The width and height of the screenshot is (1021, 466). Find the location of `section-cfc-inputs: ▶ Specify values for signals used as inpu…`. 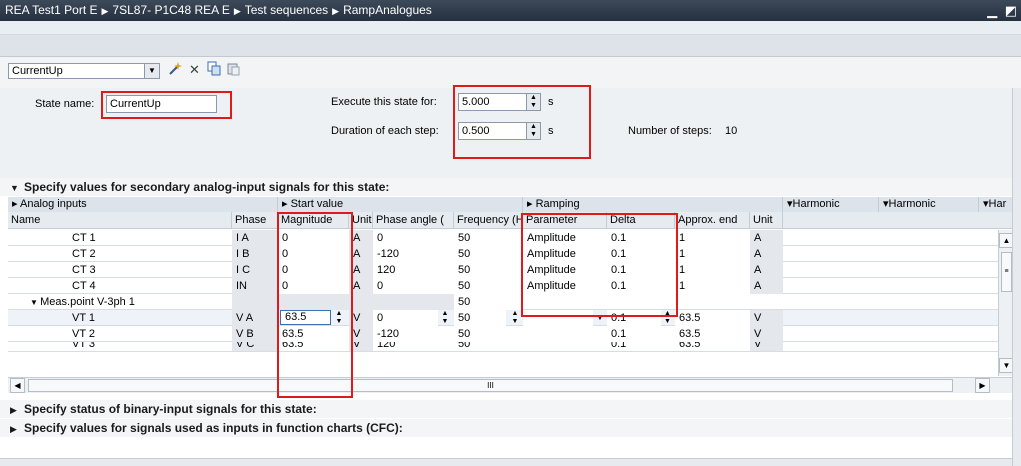

section-cfc-inputs: ▶ Specify values for signals used as inpu… is located at coordinates (506, 428).